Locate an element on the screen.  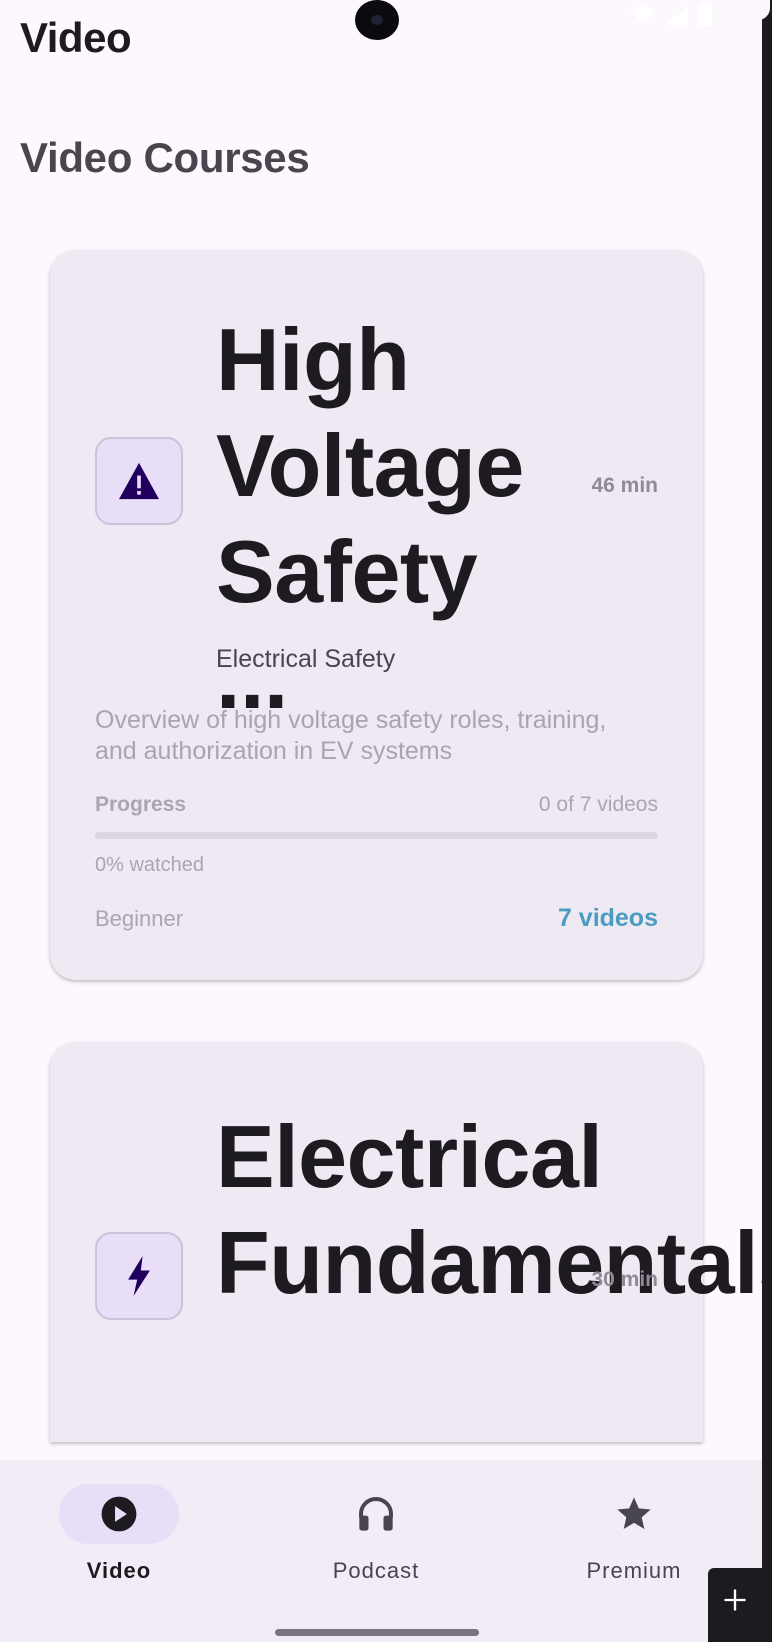
status-bar-icons is located at coordinates (671, 15).